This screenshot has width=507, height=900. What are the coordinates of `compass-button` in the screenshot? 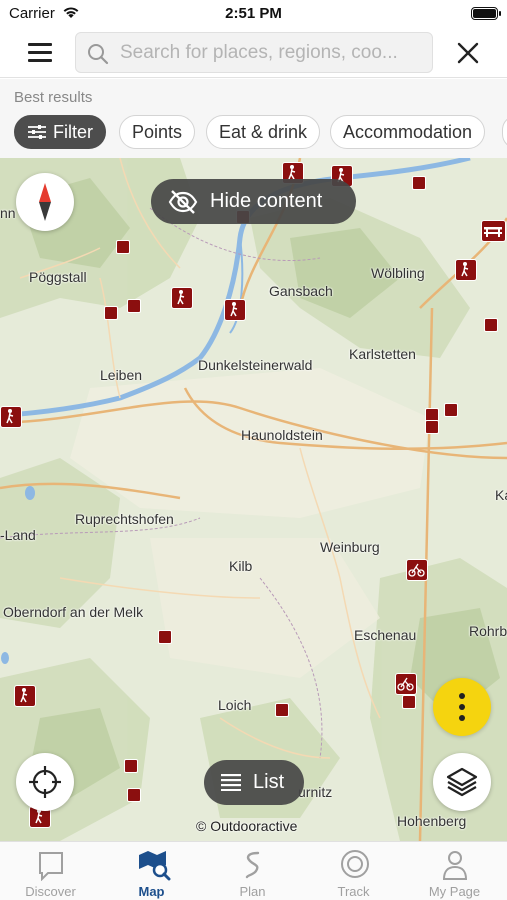 It's located at (45, 202).